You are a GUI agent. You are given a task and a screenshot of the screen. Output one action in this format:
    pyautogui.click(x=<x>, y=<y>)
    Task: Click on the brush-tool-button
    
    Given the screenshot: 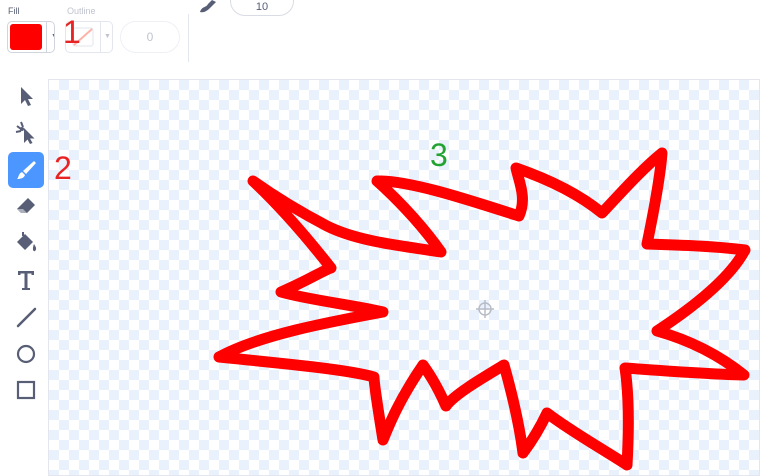 What is the action you would take?
    pyautogui.click(x=26, y=170)
    